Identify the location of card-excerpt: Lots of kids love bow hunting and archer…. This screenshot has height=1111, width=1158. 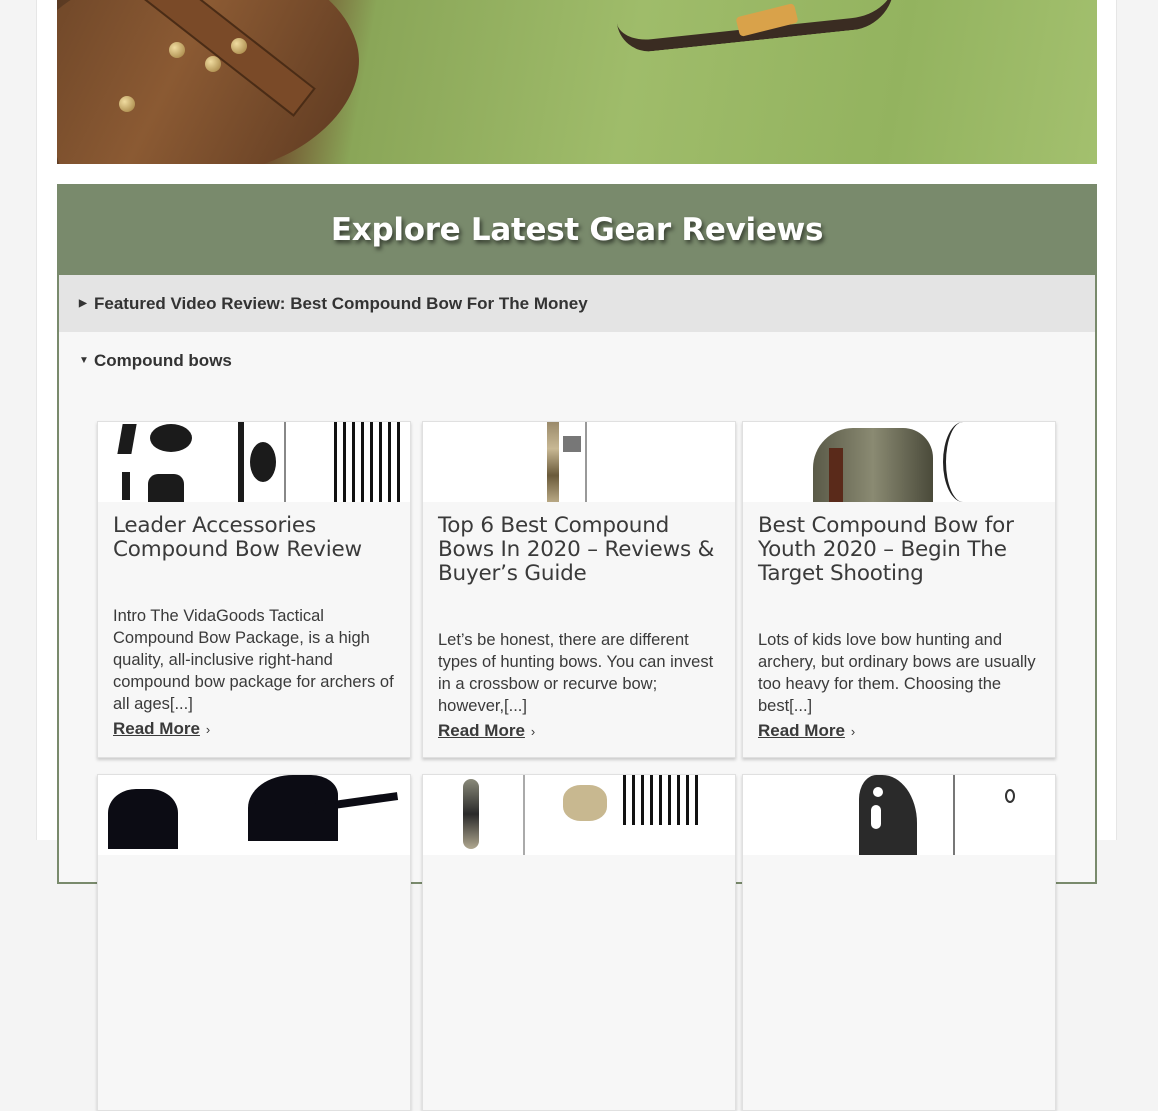
(897, 673).